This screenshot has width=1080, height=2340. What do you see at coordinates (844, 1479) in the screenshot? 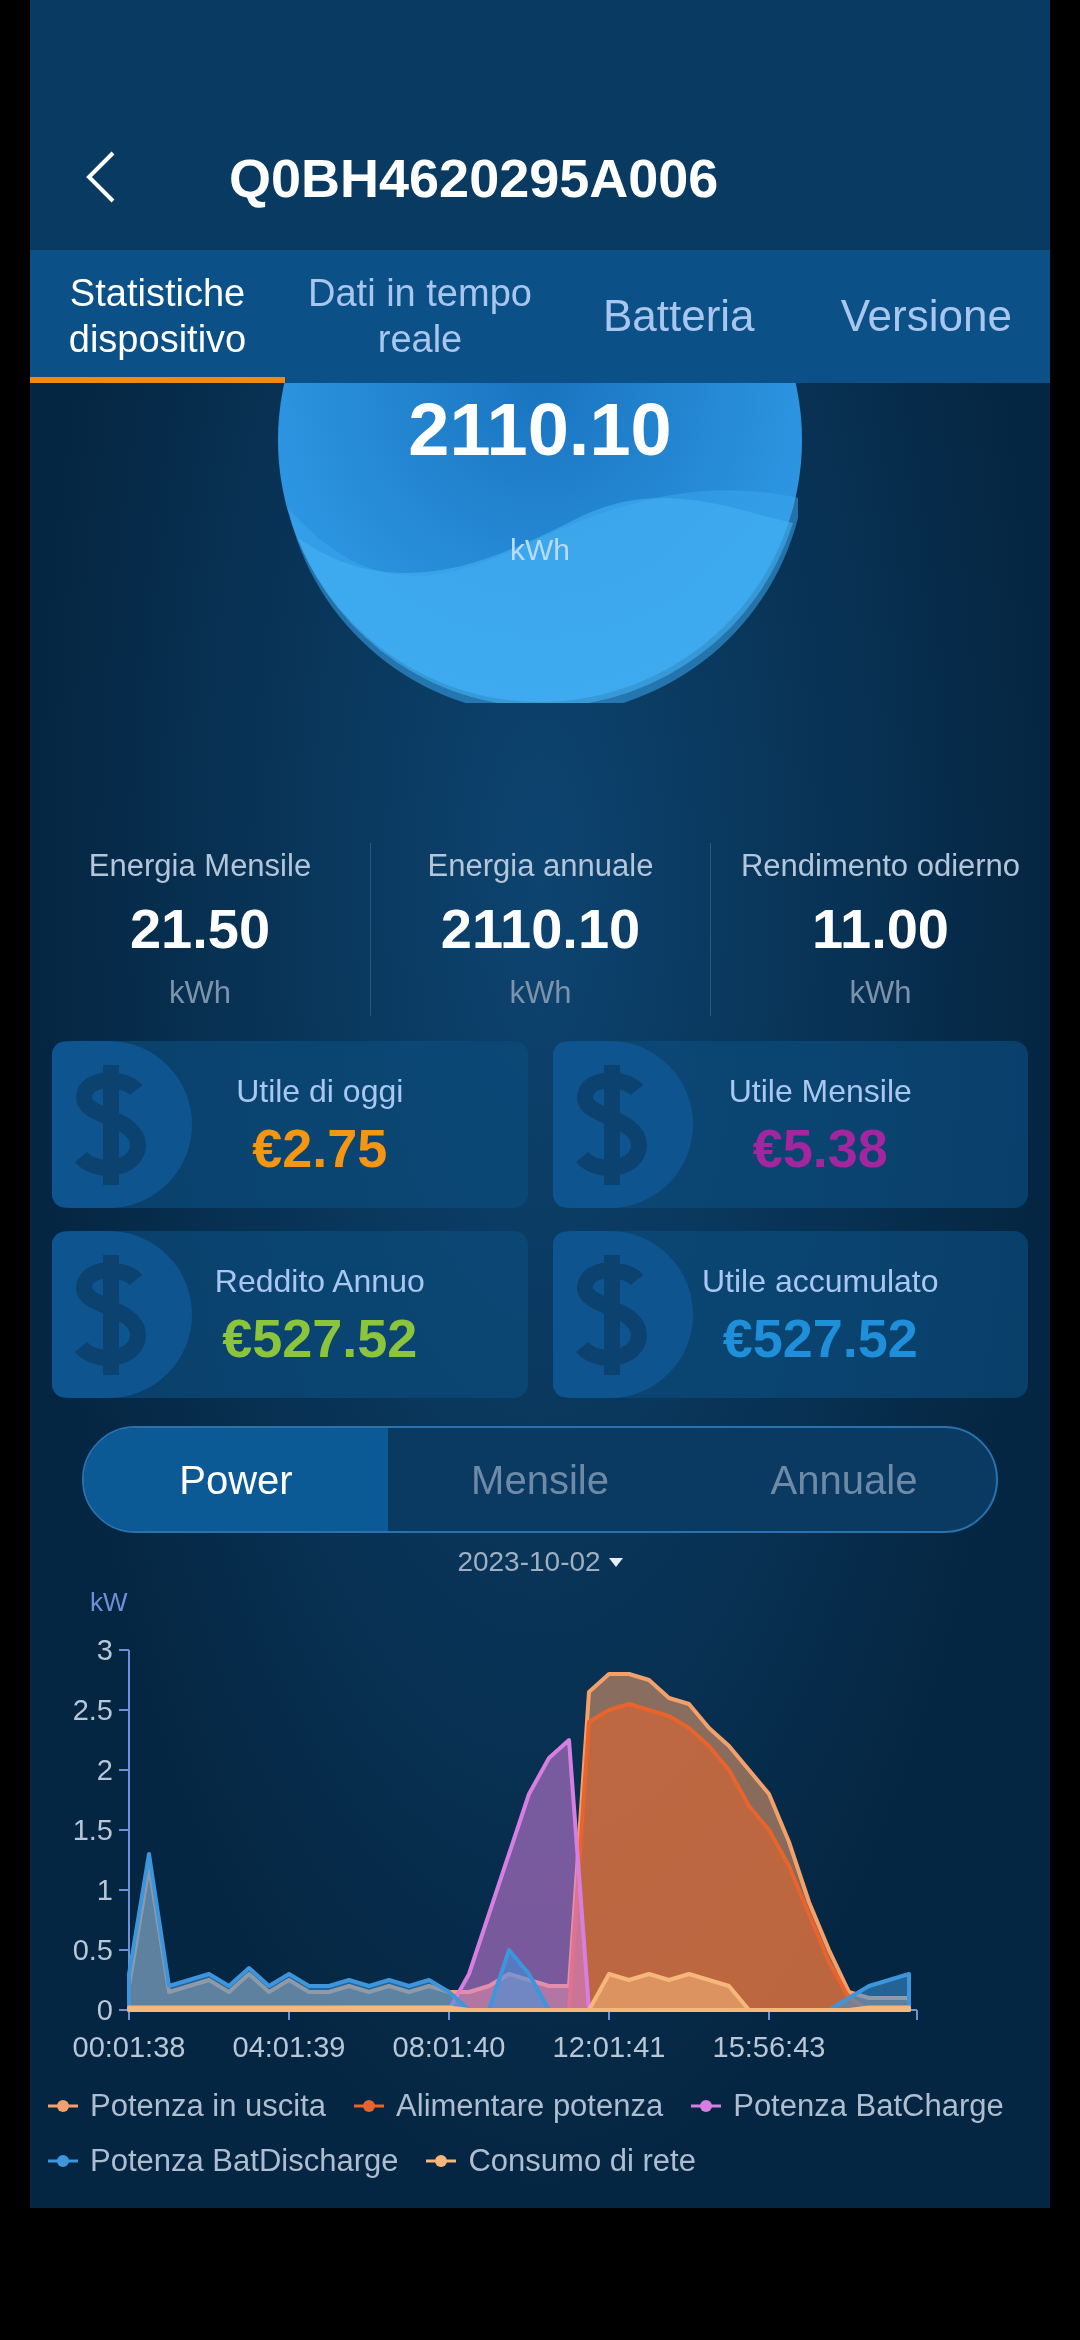
I see `segment-tab: Annuale` at bounding box center [844, 1479].